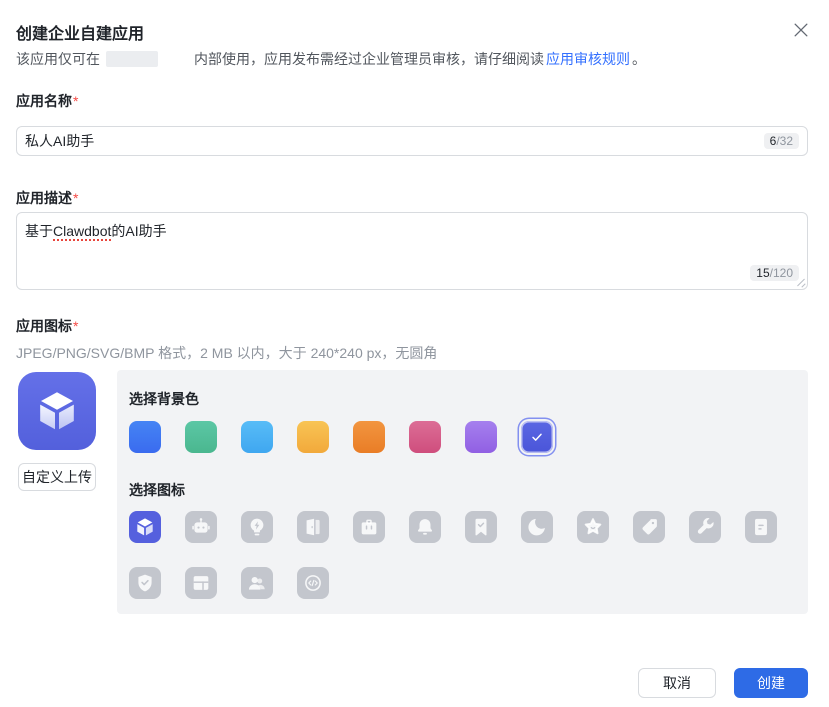 The height and width of the screenshot is (707, 829). I want to click on icon-tile-tag, so click(649, 527).